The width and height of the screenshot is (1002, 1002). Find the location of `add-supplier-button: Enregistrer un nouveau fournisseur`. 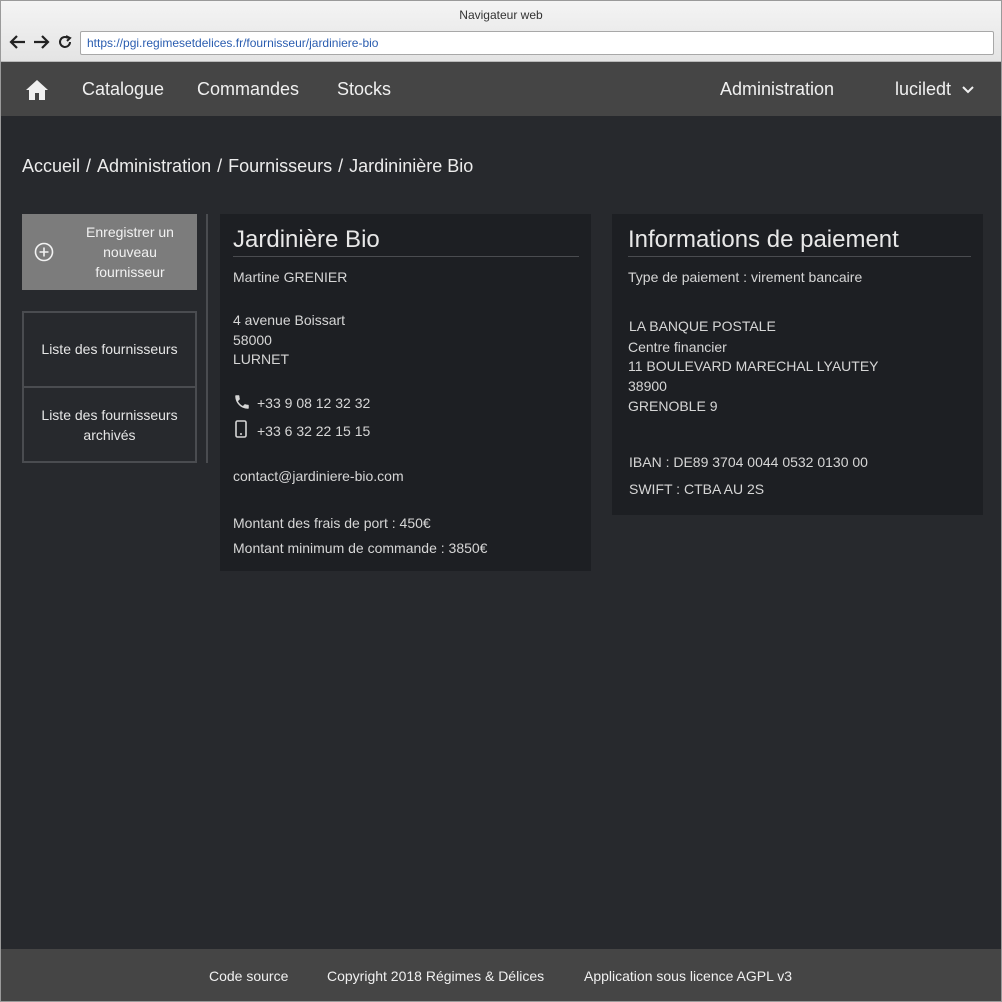

add-supplier-button: Enregistrer un nouveau fournisseur is located at coordinates (109, 252).